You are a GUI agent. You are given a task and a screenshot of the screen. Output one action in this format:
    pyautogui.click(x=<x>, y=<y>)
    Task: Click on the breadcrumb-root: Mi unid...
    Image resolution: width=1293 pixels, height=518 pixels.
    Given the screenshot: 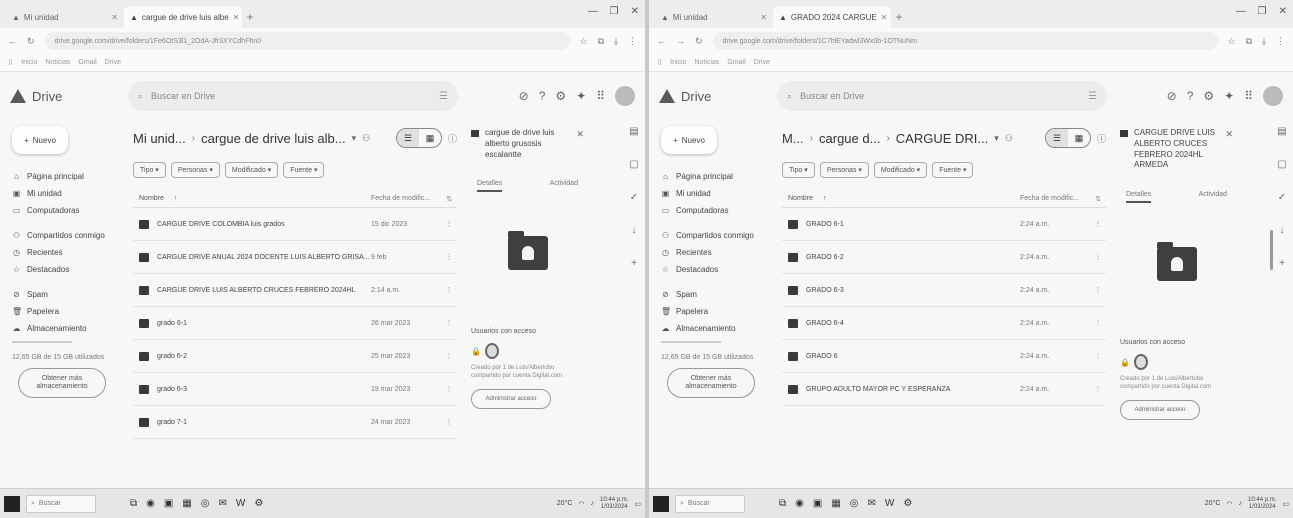 What is the action you would take?
    pyautogui.click(x=159, y=138)
    